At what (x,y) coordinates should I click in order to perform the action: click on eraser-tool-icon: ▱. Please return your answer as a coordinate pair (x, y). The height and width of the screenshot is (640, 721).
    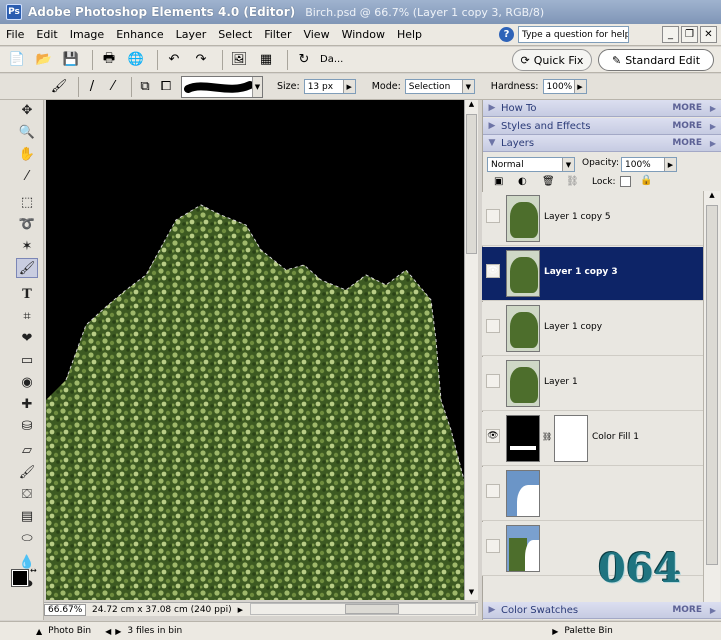
    Looking at the image, I should click on (27, 450).